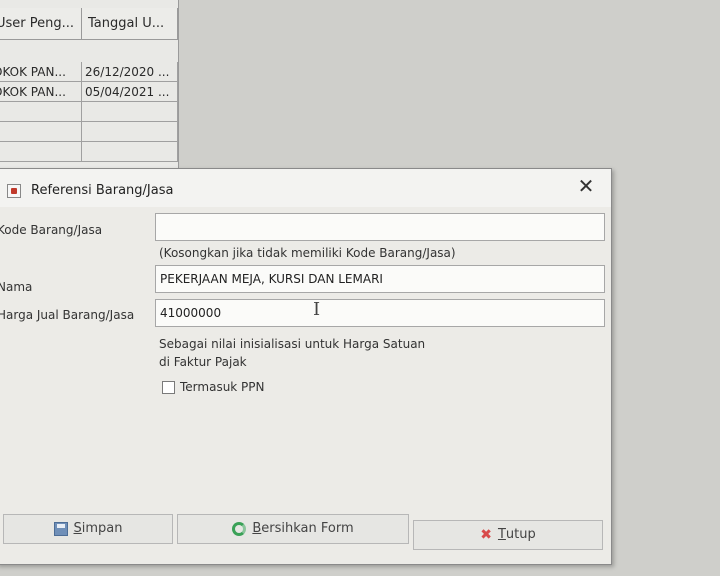  I want to click on harga-field: 41000000, so click(380, 313).